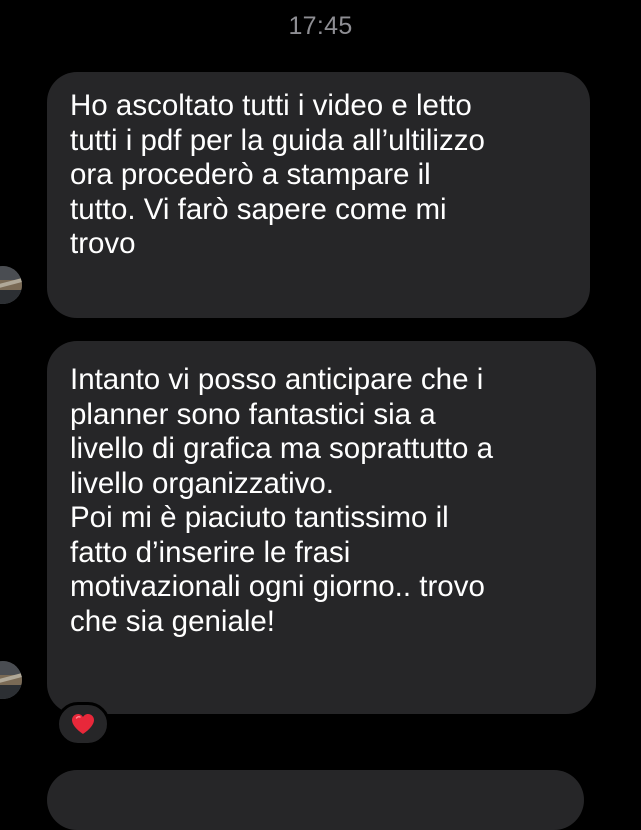  I want to click on message-line: fatto d’inserire le frasi, so click(210, 552).